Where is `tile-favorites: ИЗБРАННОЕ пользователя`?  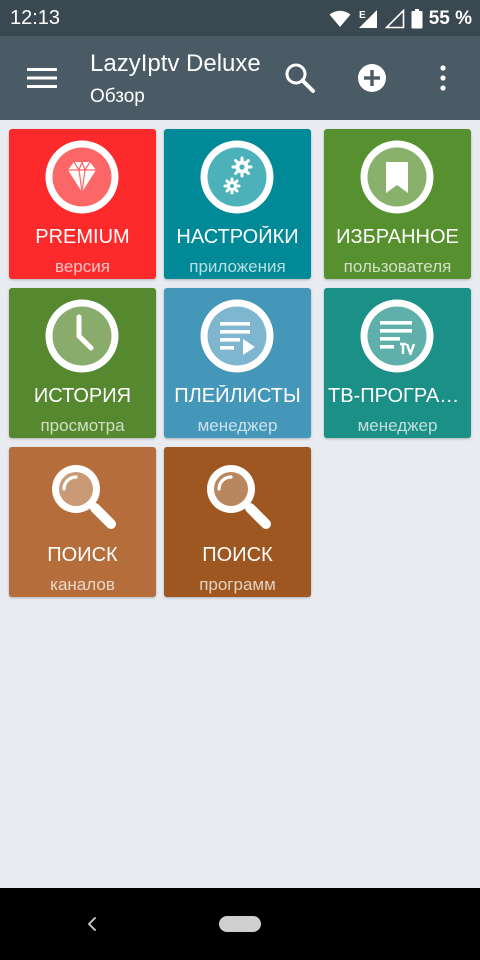 tile-favorites: ИЗБРАННОЕ пользователя is located at coordinates (397, 204).